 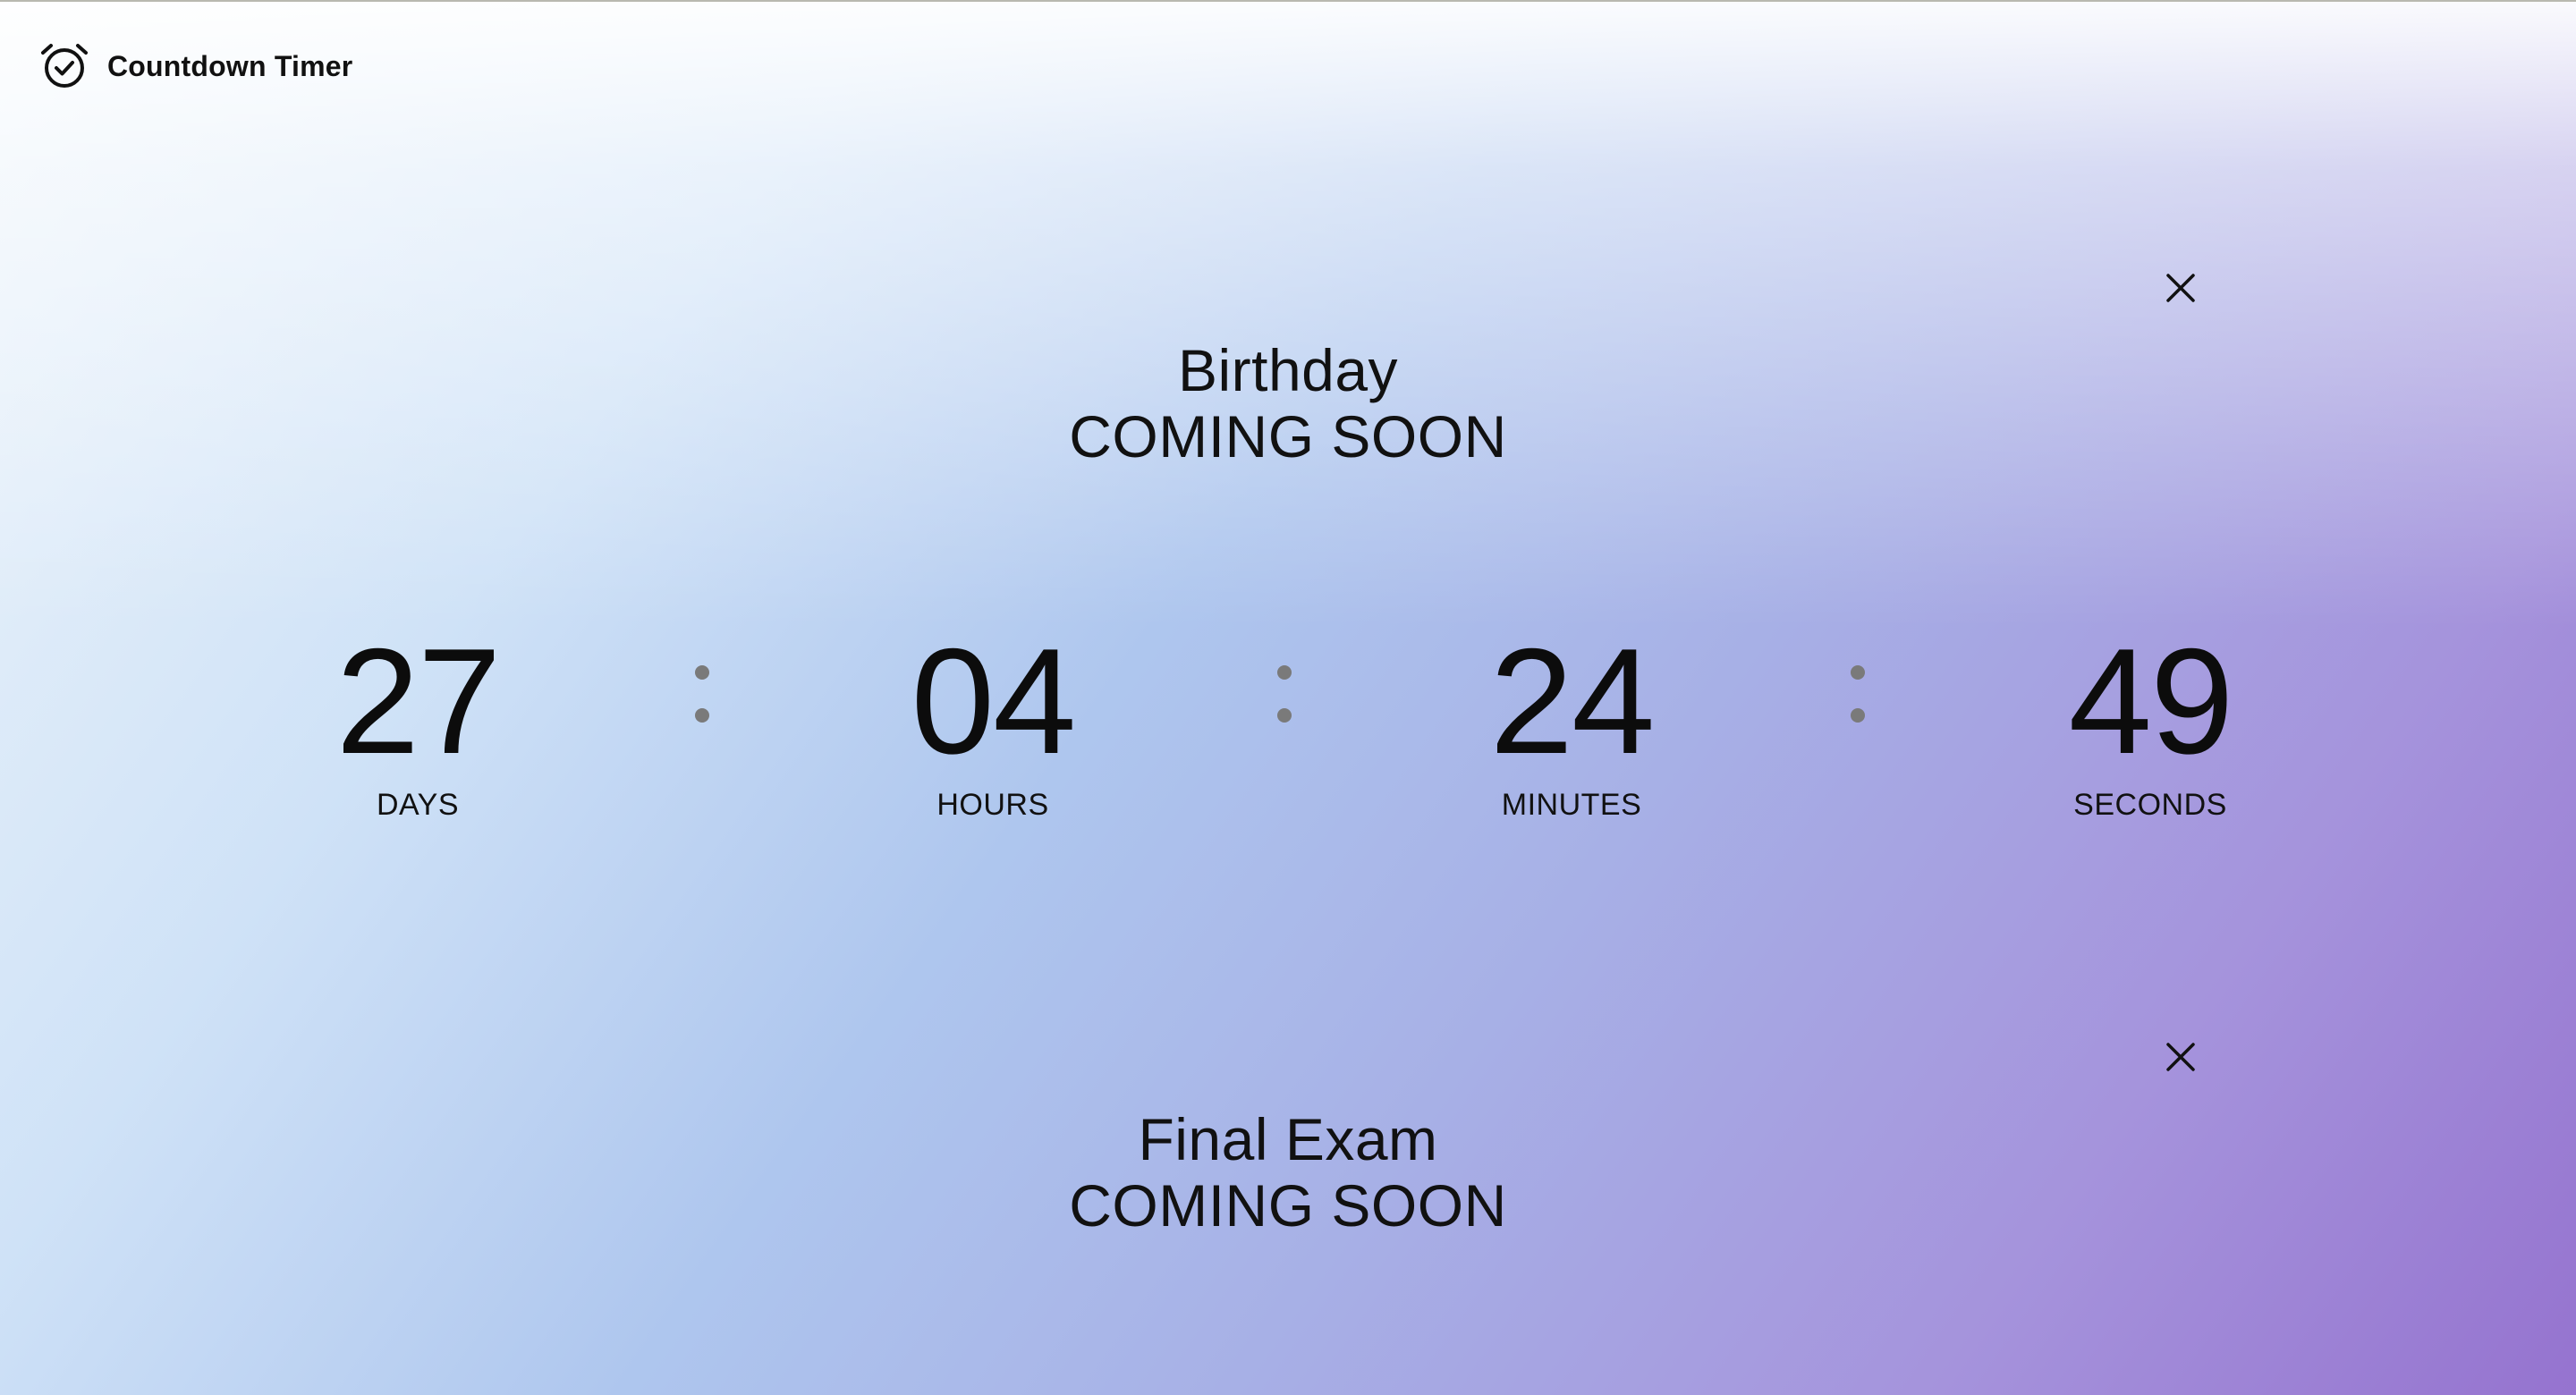 What do you see at coordinates (2150, 805) in the screenshot?
I see `seconds-label: SECONDS` at bounding box center [2150, 805].